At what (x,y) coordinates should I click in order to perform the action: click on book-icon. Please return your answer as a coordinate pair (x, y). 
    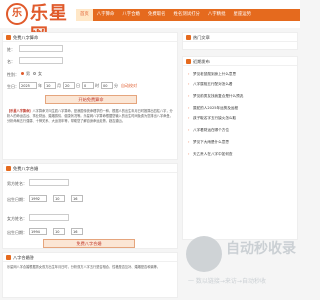
    Looking at the image, I should click on (8, 257).